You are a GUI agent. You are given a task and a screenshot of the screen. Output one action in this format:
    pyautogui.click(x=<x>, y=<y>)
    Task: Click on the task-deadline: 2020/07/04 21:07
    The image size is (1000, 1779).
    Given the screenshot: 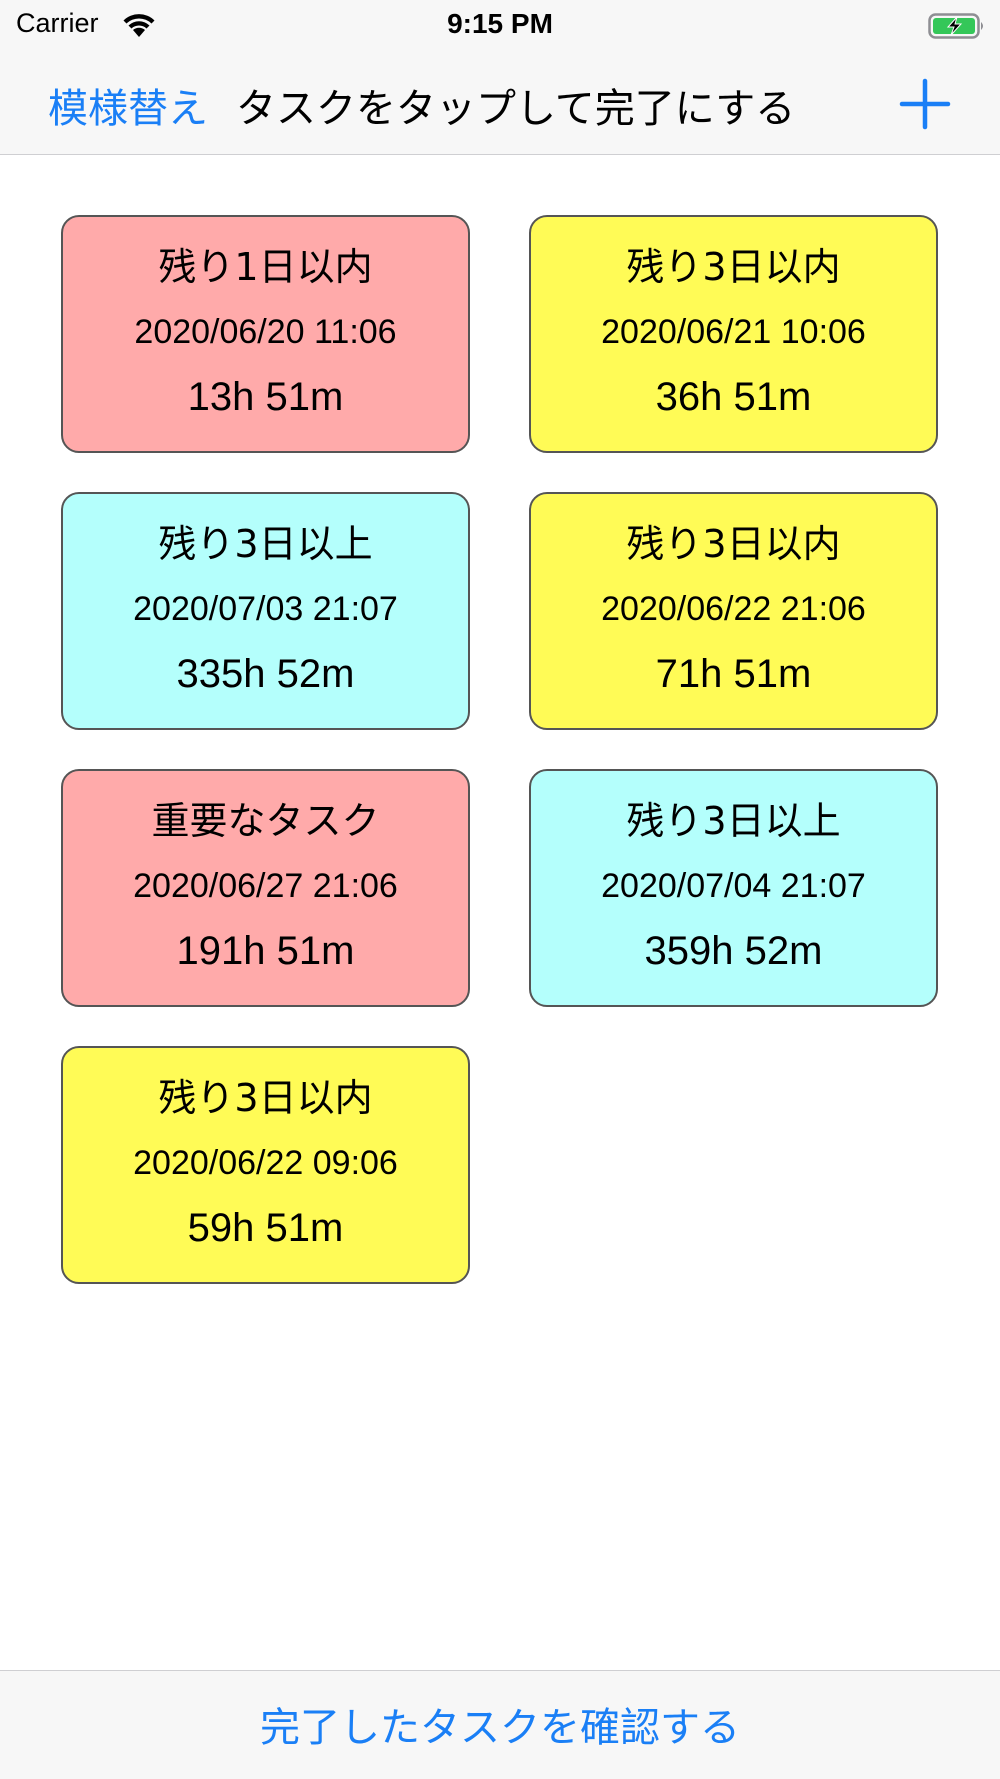 What is the action you would take?
    pyautogui.click(x=733, y=886)
    